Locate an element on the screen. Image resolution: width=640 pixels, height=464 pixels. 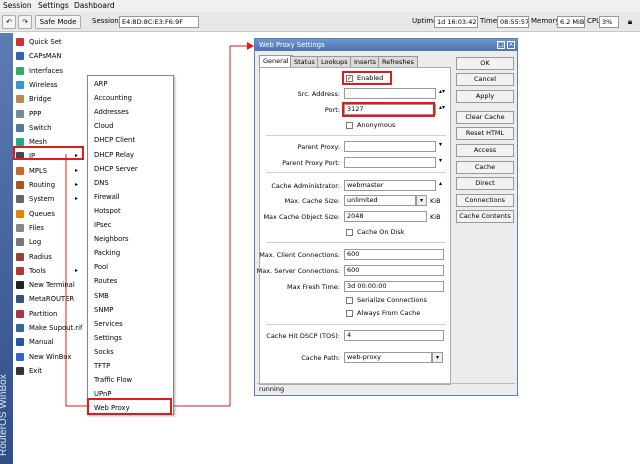
window-title: Web Proxy Settings is located at coordinates (386, 45).